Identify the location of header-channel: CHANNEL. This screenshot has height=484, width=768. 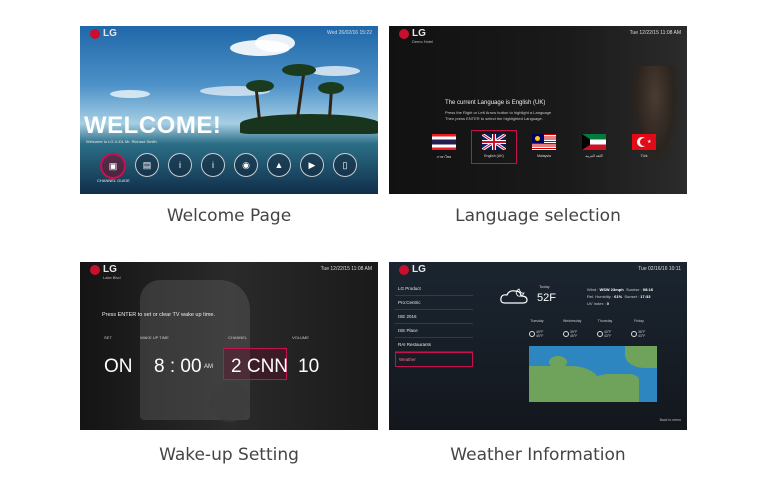
(238, 337).